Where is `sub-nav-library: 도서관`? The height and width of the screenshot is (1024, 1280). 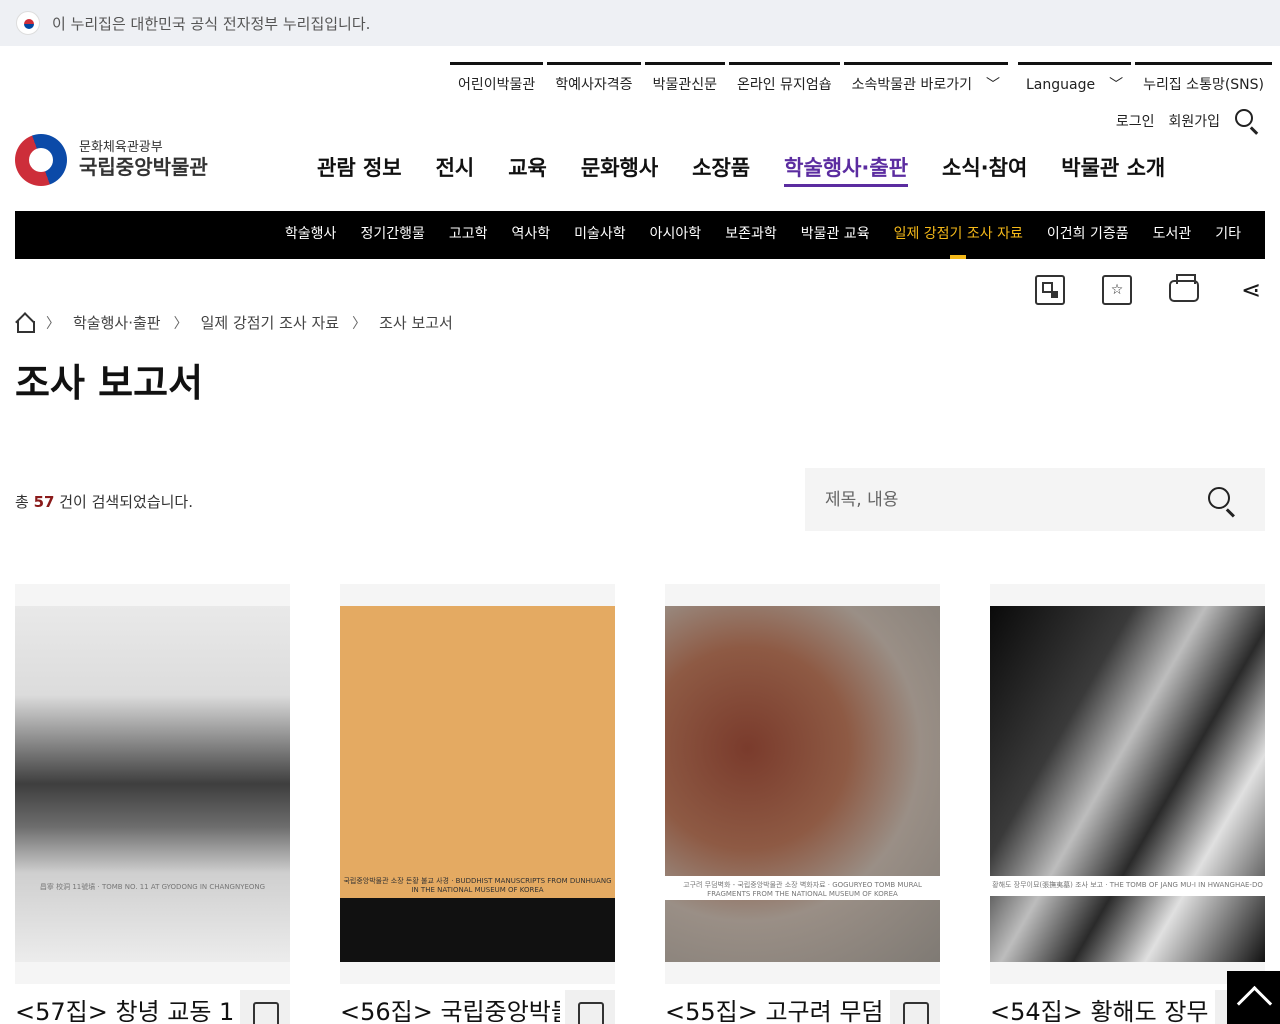 sub-nav-library: 도서관 is located at coordinates (1172, 235).